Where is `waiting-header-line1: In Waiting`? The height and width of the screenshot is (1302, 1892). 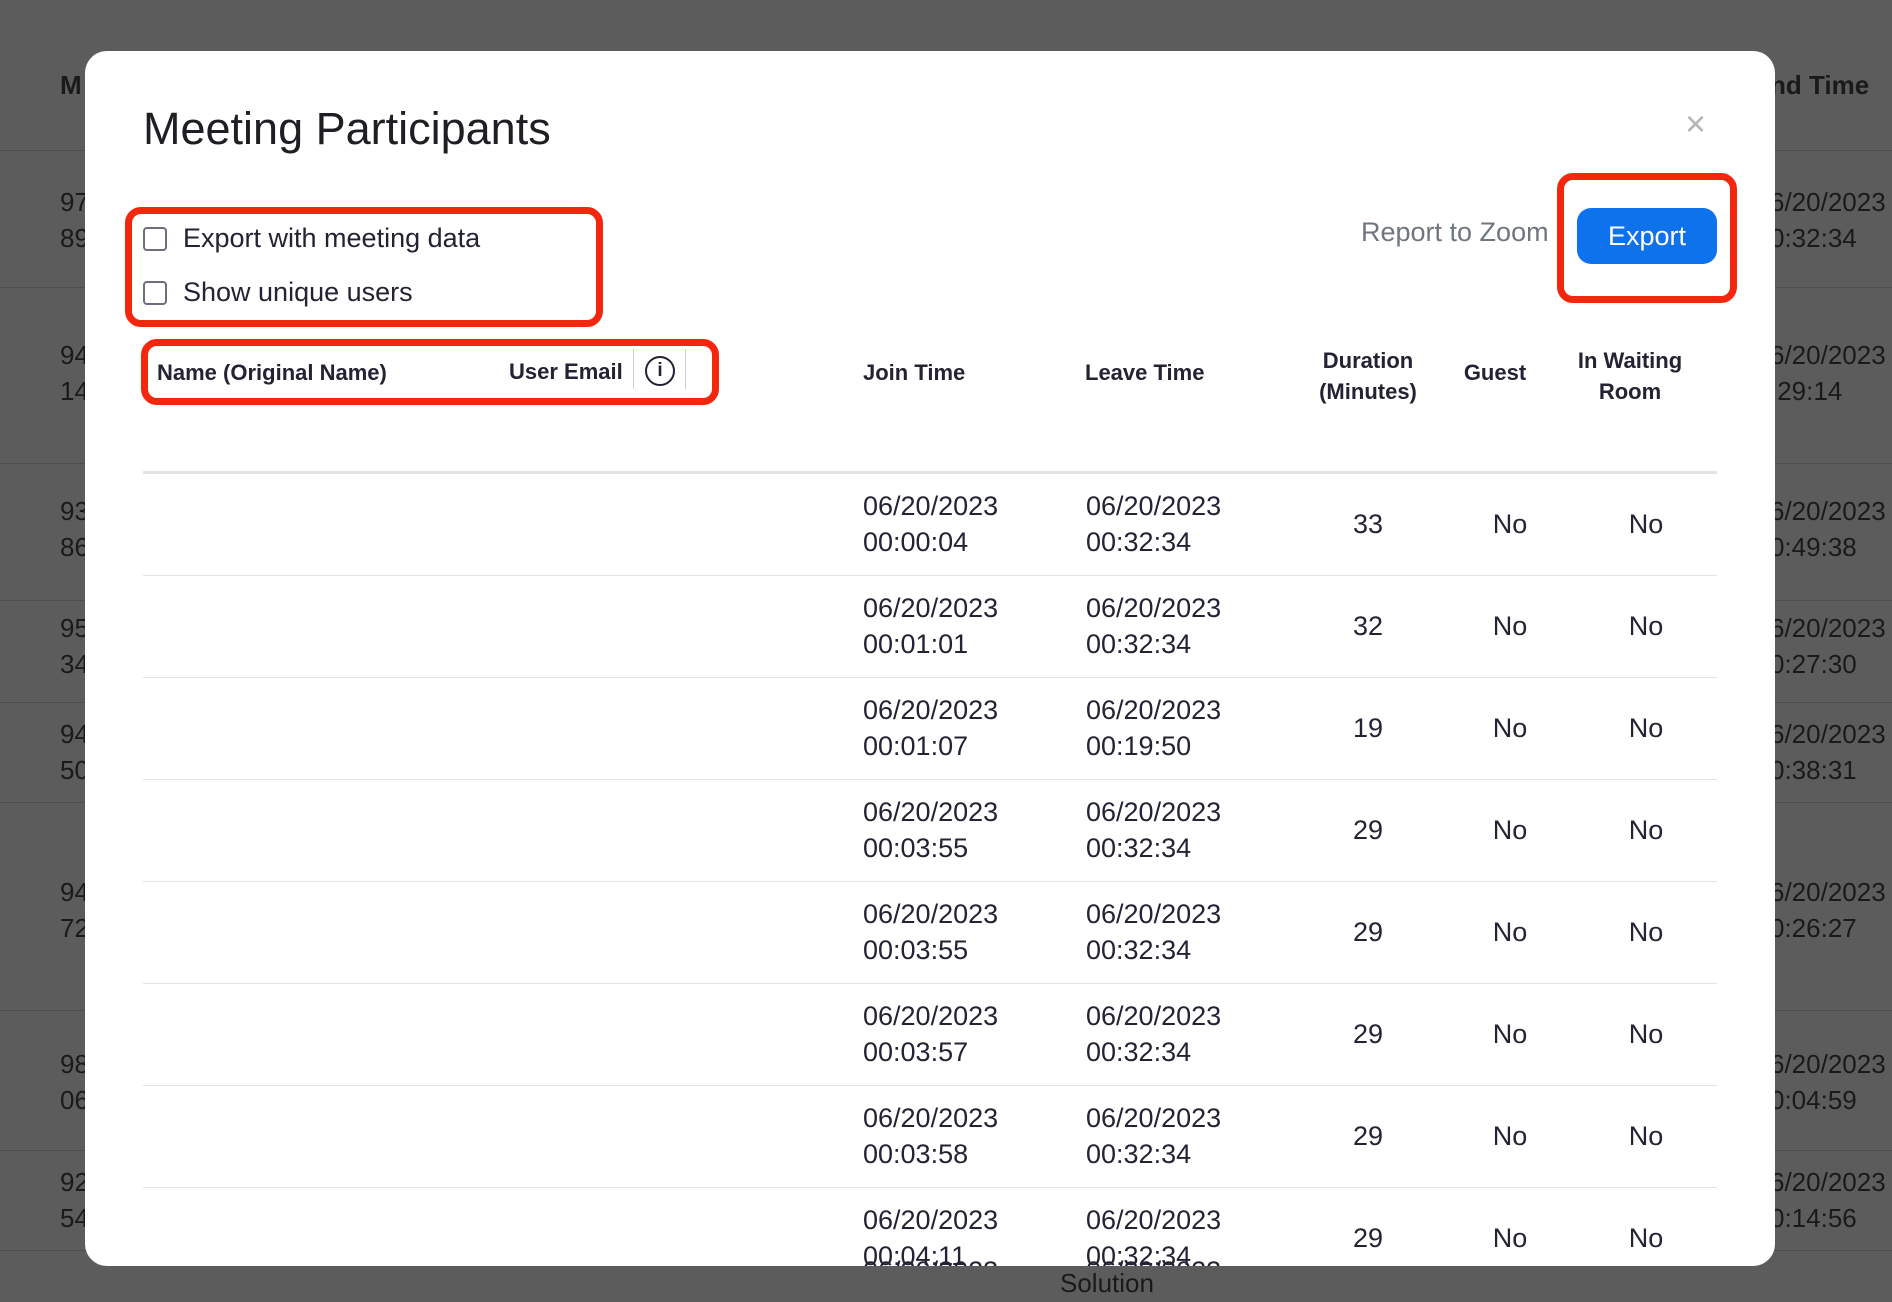
waiting-header-line1: In Waiting is located at coordinates (1630, 360).